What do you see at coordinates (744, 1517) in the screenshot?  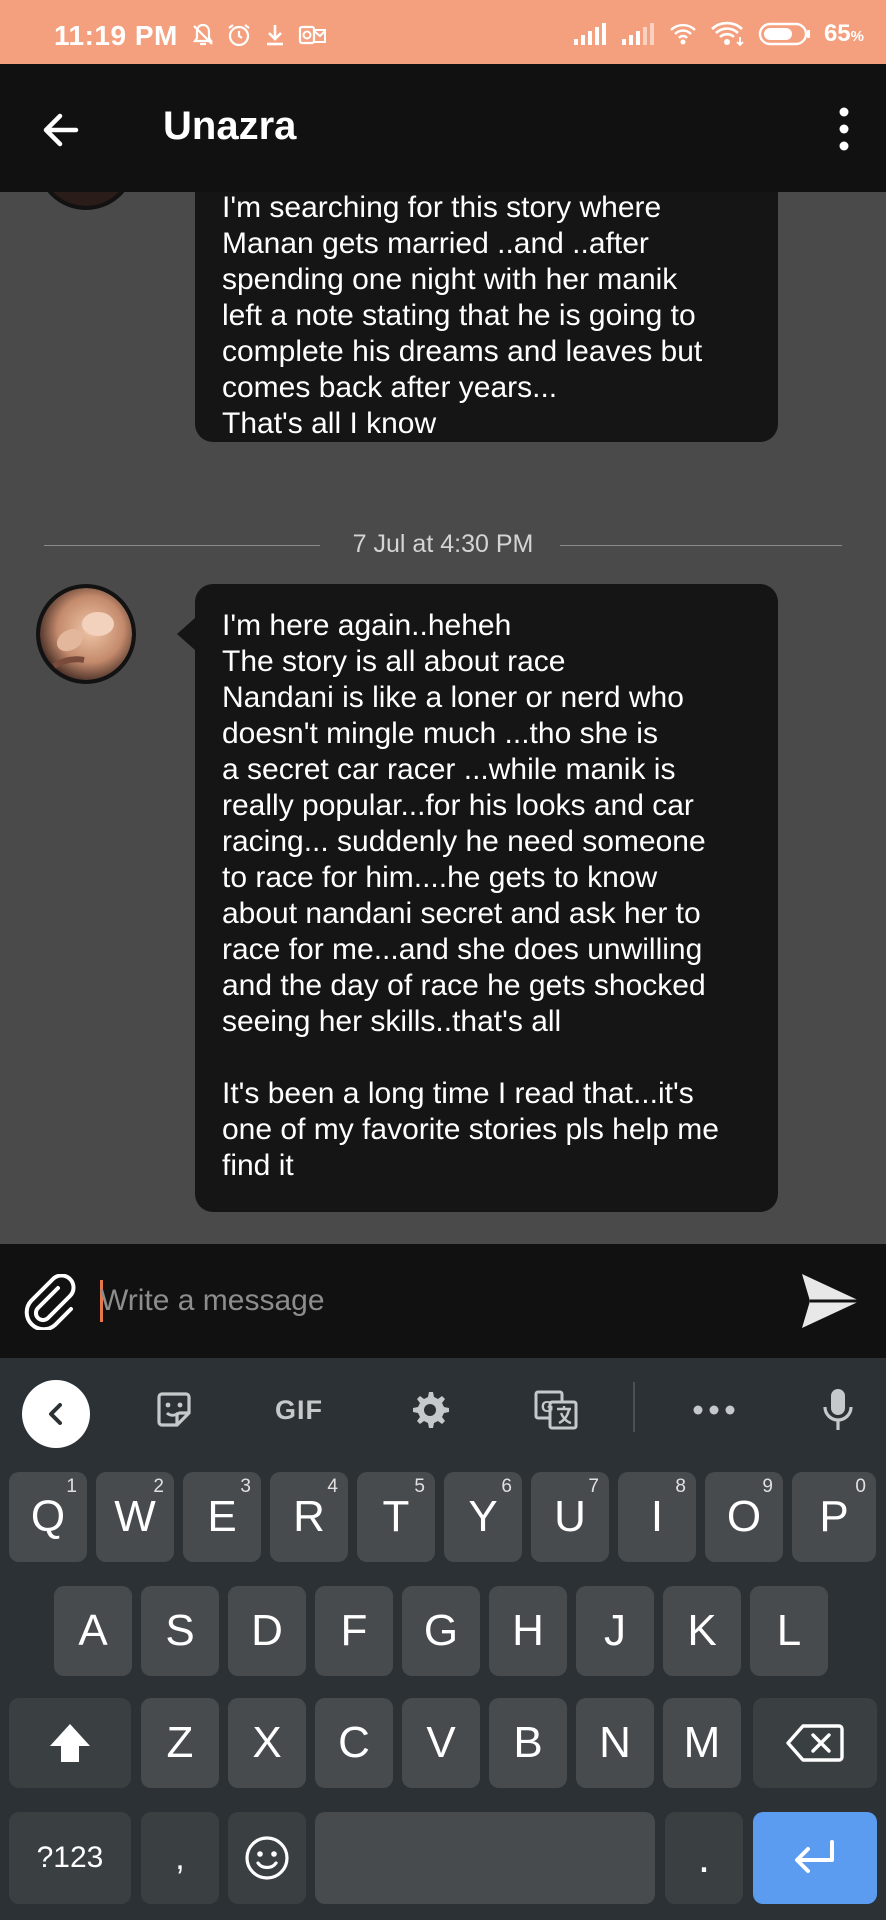 I see `key-o: O9` at bounding box center [744, 1517].